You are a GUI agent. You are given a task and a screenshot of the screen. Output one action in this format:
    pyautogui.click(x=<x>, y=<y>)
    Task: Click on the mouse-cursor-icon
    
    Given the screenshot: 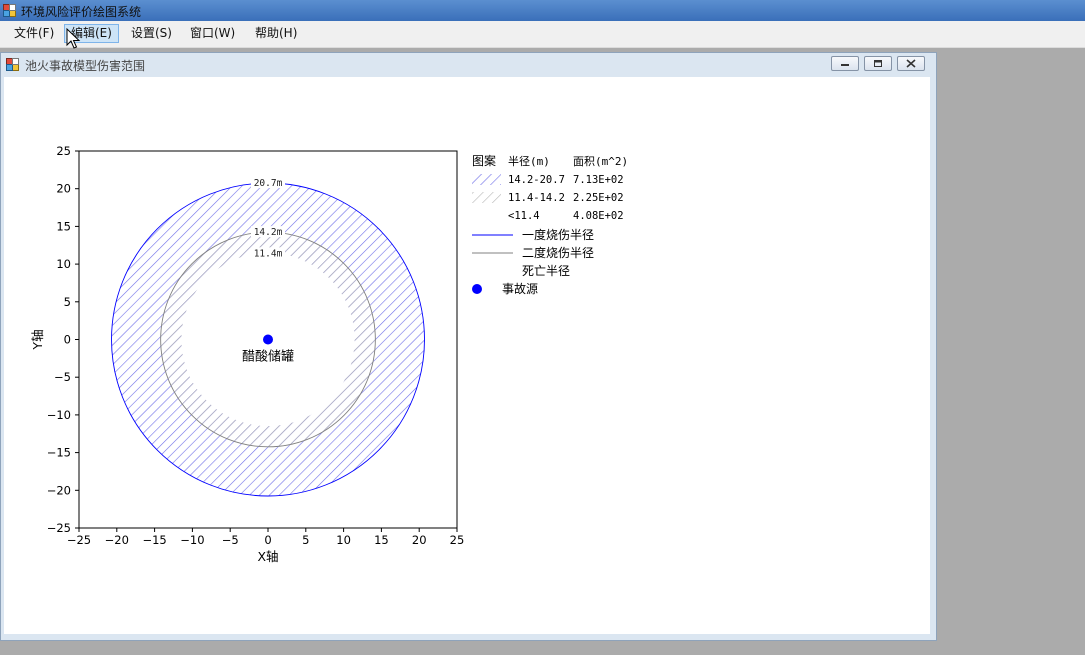 What is the action you would take?
    pyautogui.click(x=73, y=38)
    